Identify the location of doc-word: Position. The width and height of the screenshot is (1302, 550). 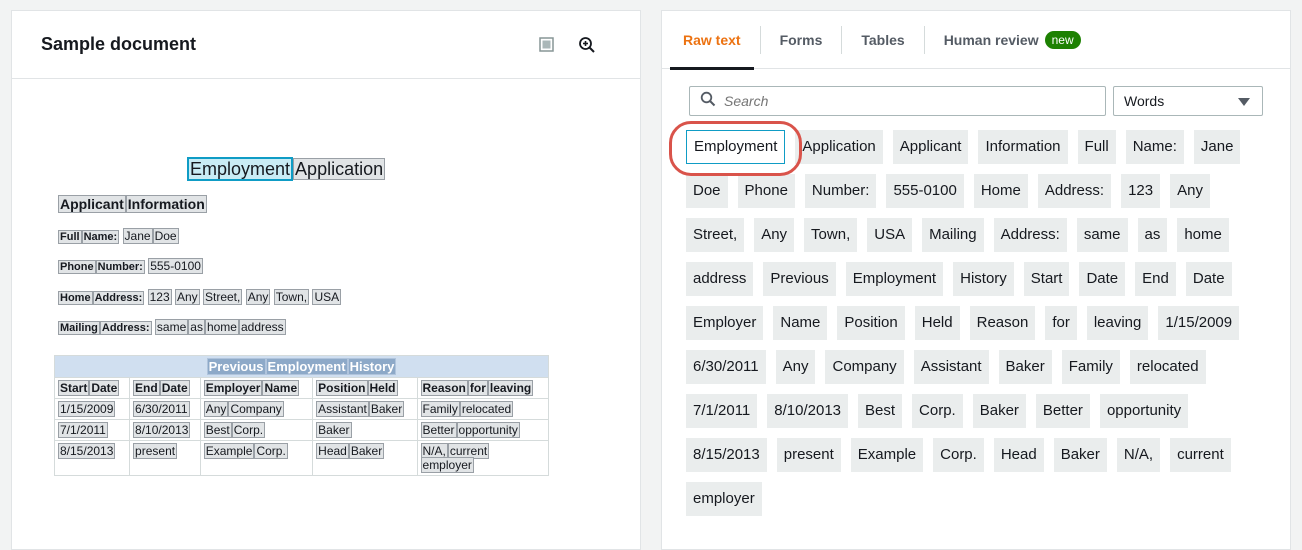
(342, 388).